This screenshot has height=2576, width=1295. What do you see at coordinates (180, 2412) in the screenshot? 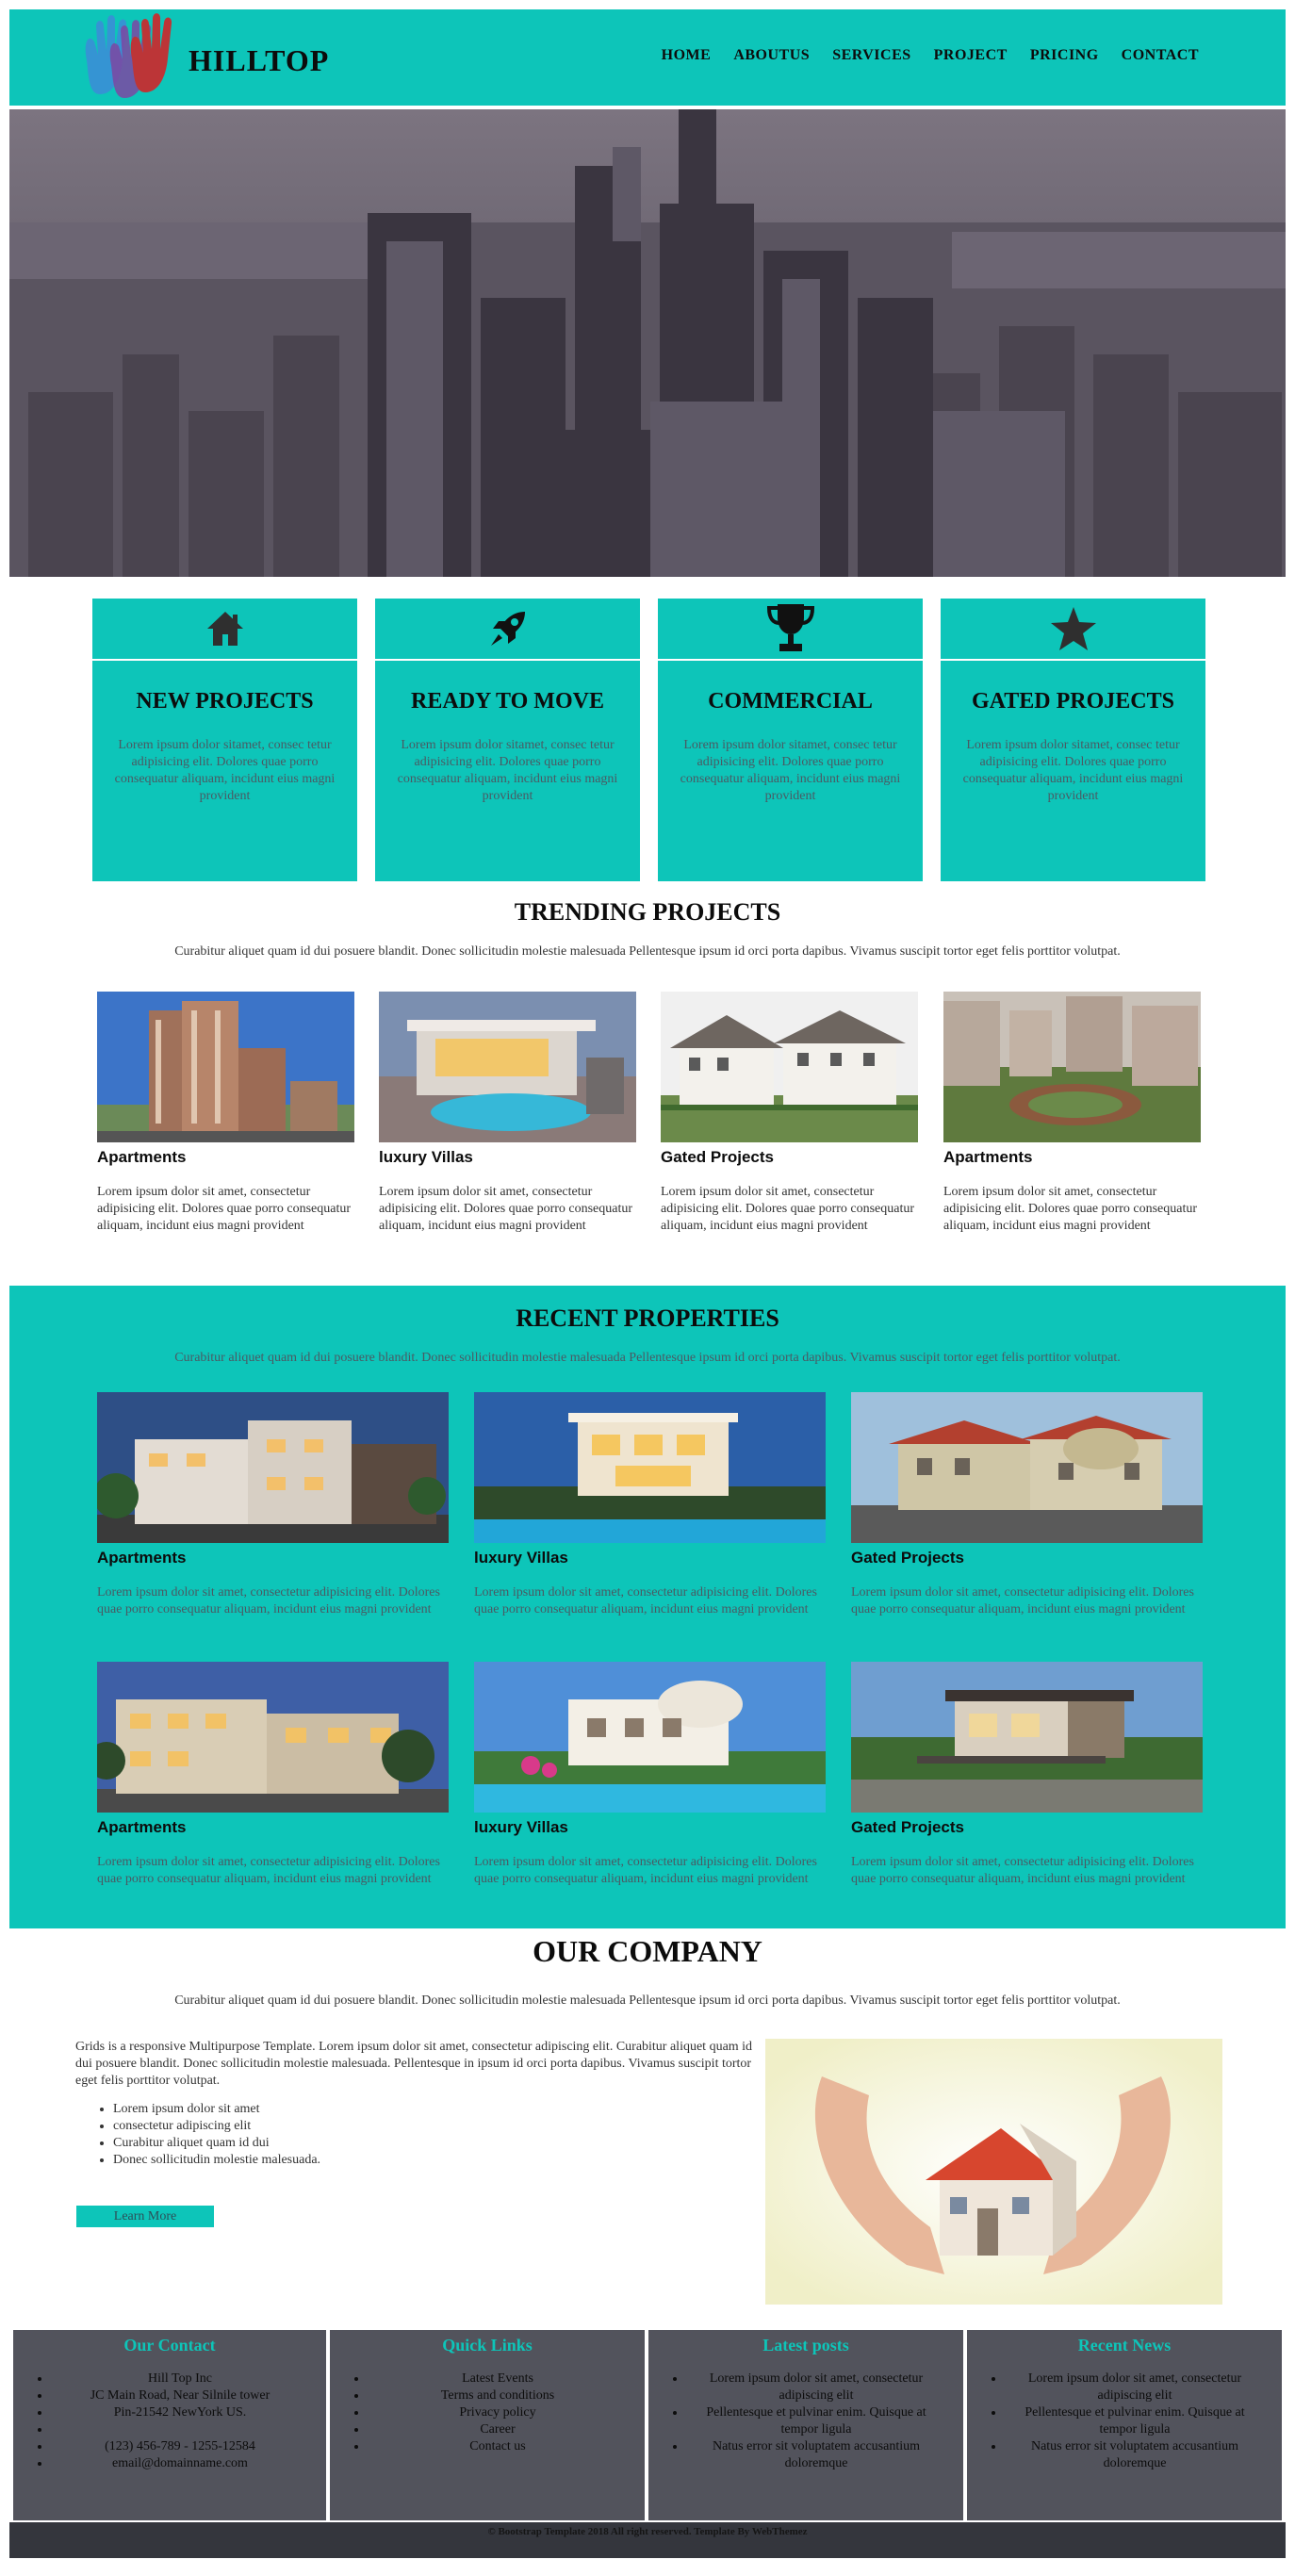
I see `list-item: Pin-21542 NewYork US.` at bounding box center [180, 2412].